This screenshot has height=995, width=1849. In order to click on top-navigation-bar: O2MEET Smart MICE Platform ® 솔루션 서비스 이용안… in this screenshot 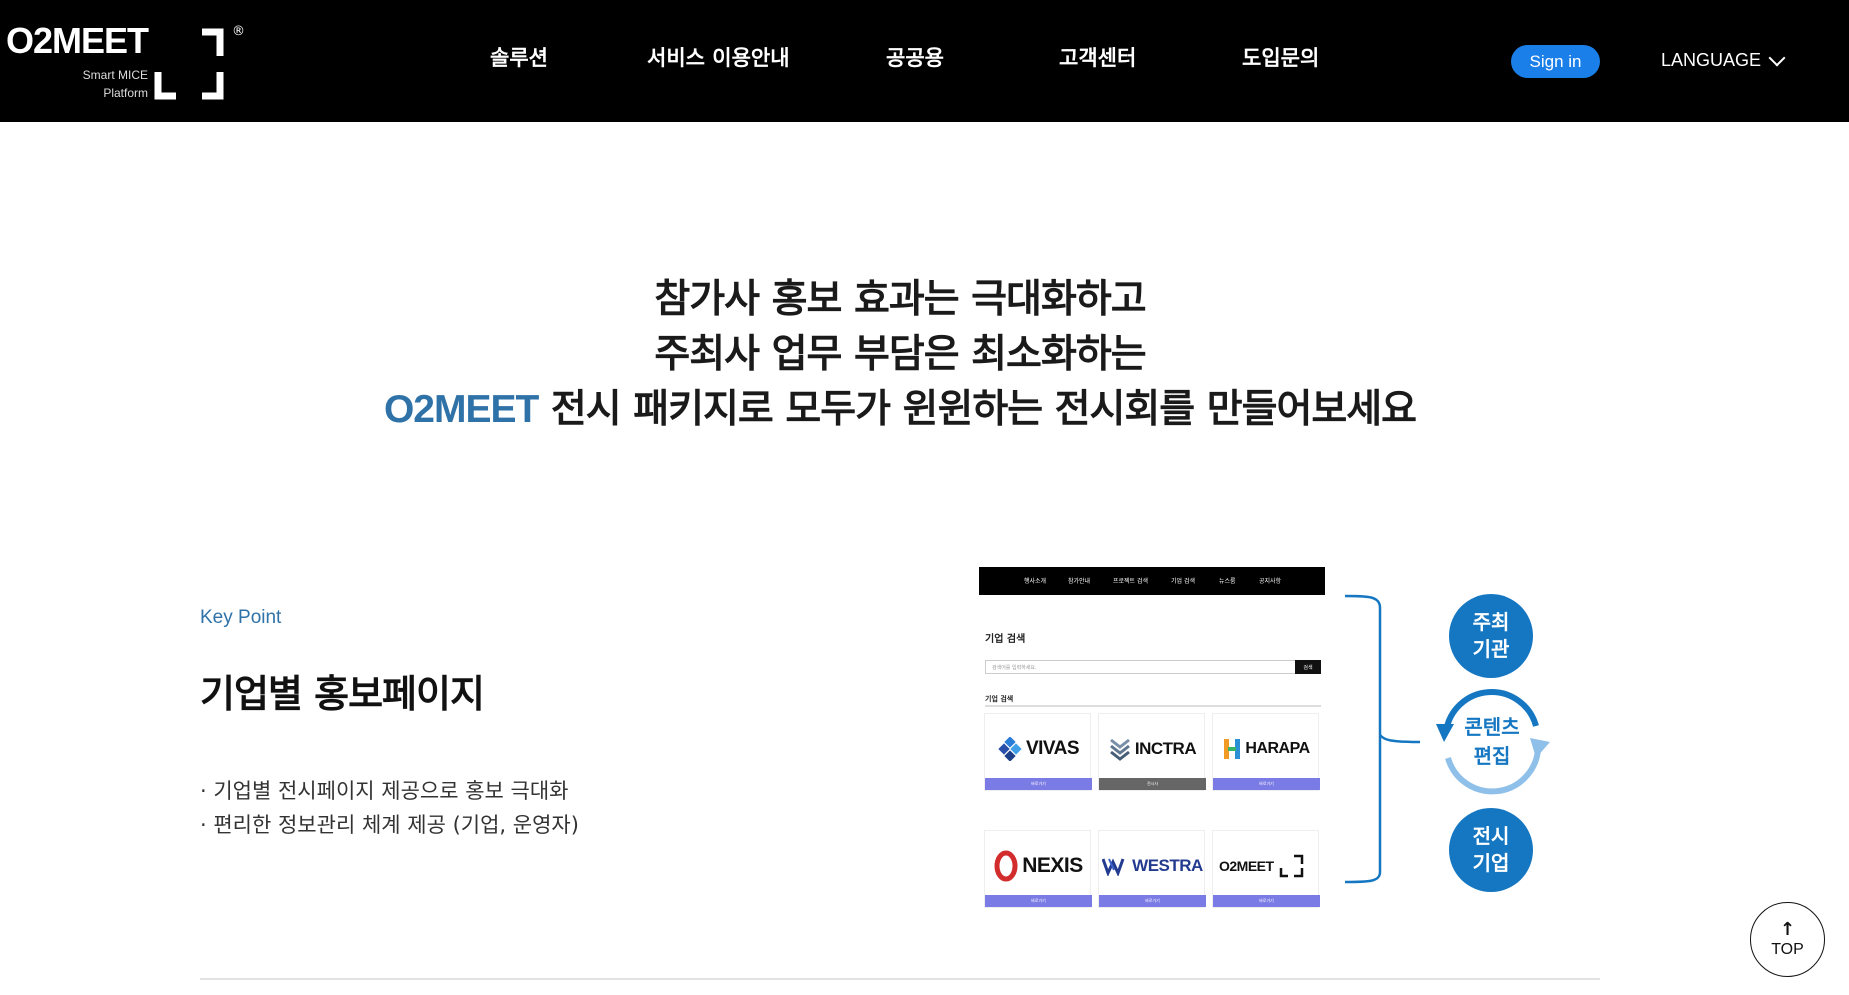, I will do `click(924, 61)`.